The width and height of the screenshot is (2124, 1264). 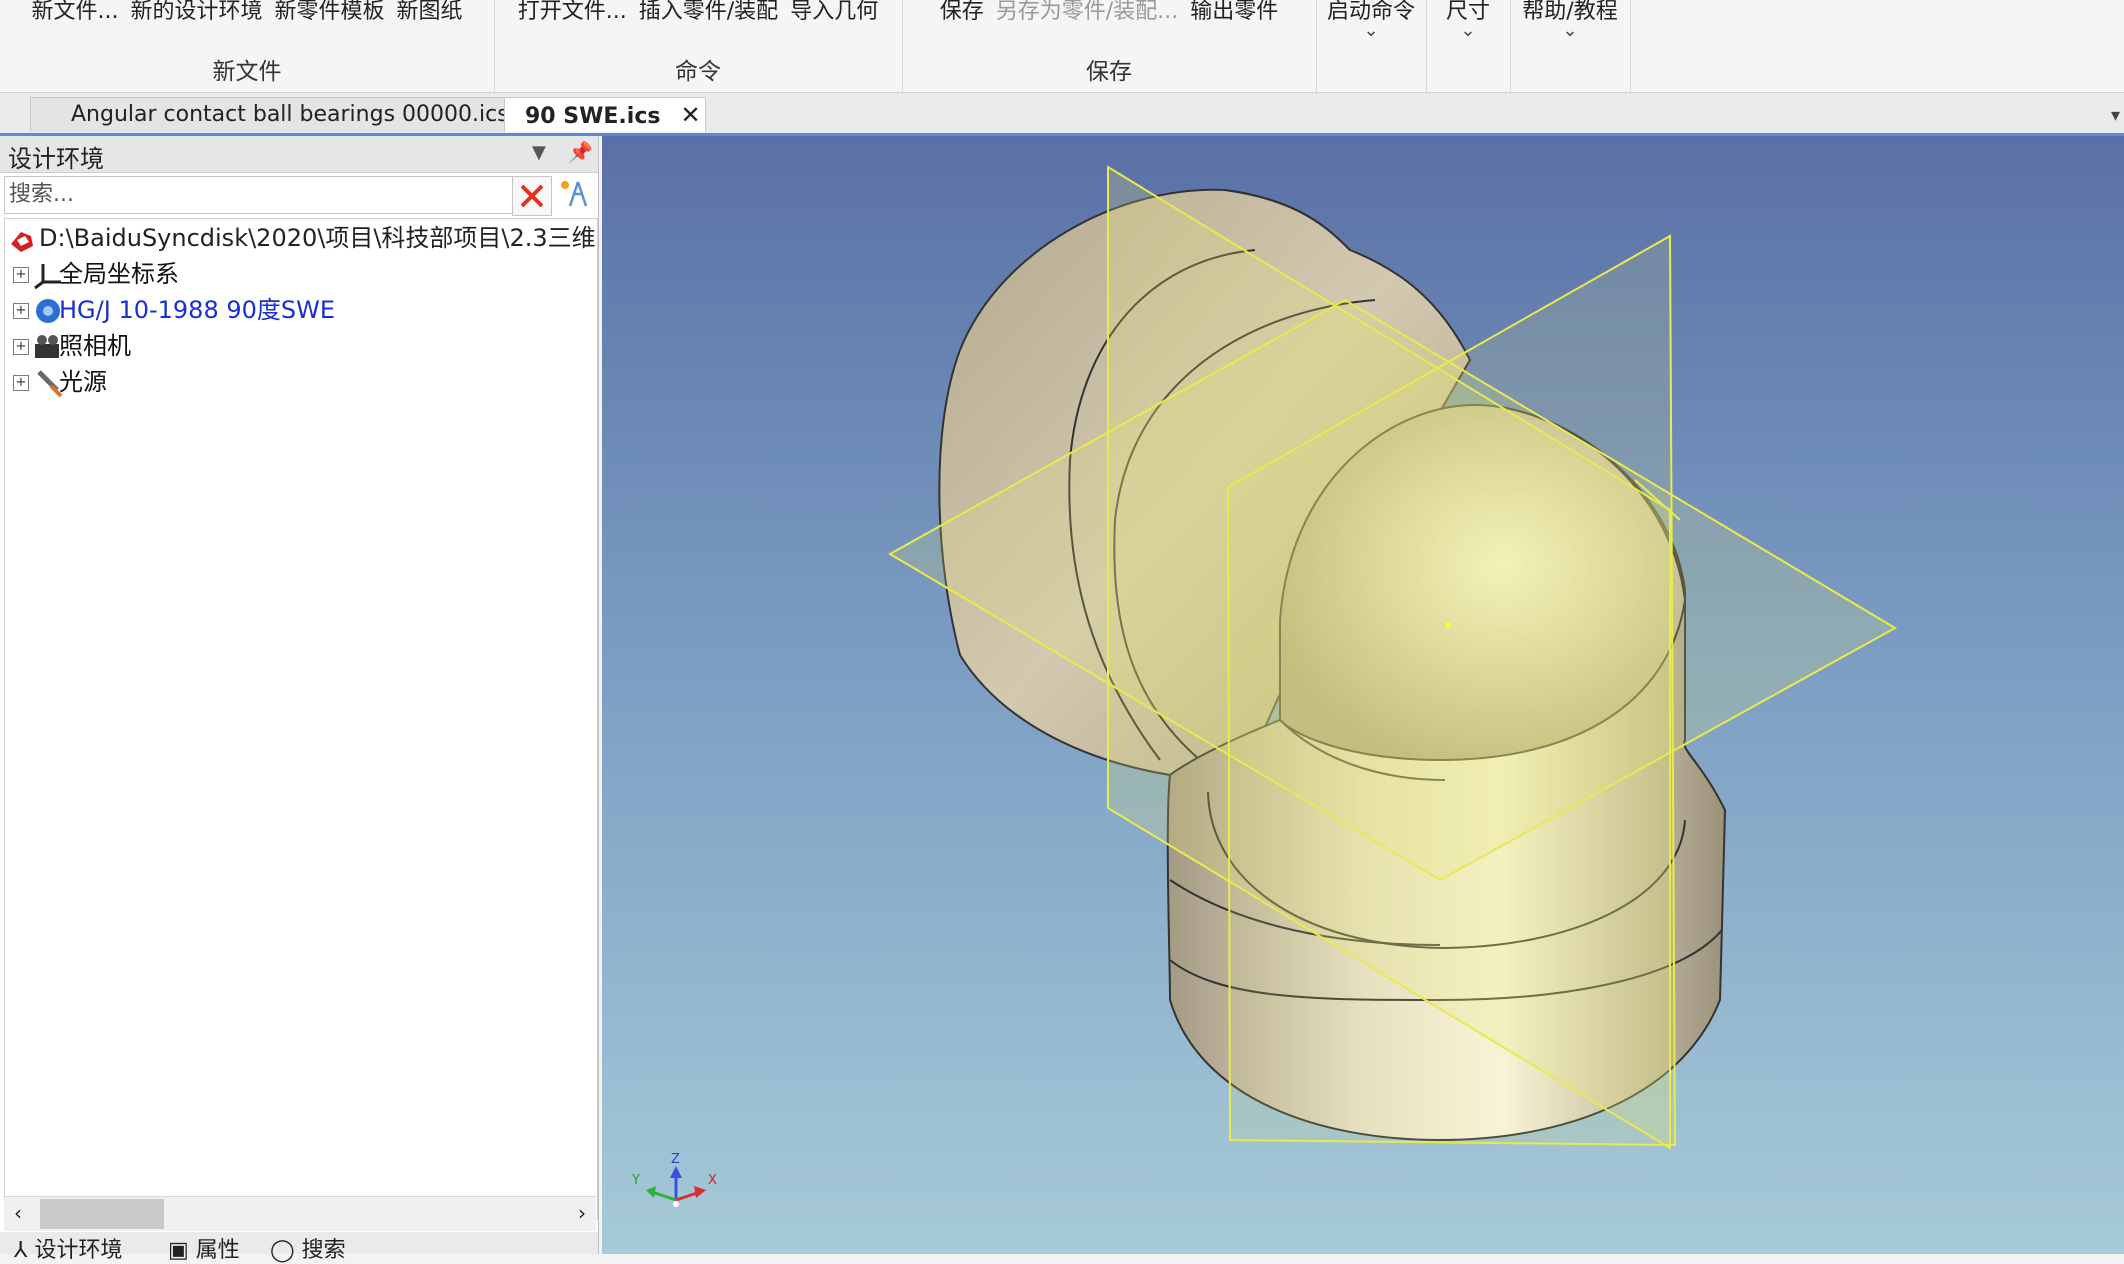 What do you see at coordinates (698, 72) in the screenshot?
I see `ribbon-group-label: 命令` at bounding box center [698, 72].